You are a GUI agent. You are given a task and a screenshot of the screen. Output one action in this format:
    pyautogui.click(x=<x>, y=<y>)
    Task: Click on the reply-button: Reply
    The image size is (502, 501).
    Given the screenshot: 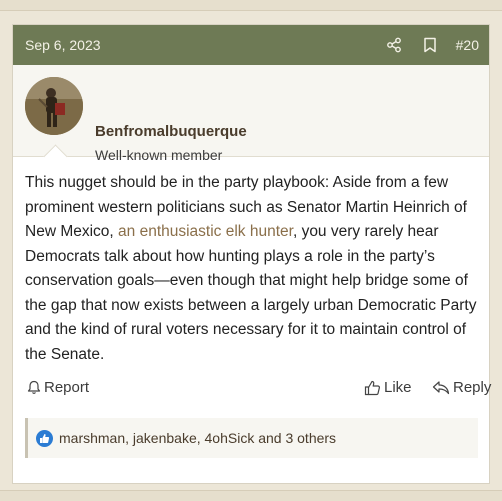 What is the action you would take?
    pyautogui.click(x=461, y=387)
    